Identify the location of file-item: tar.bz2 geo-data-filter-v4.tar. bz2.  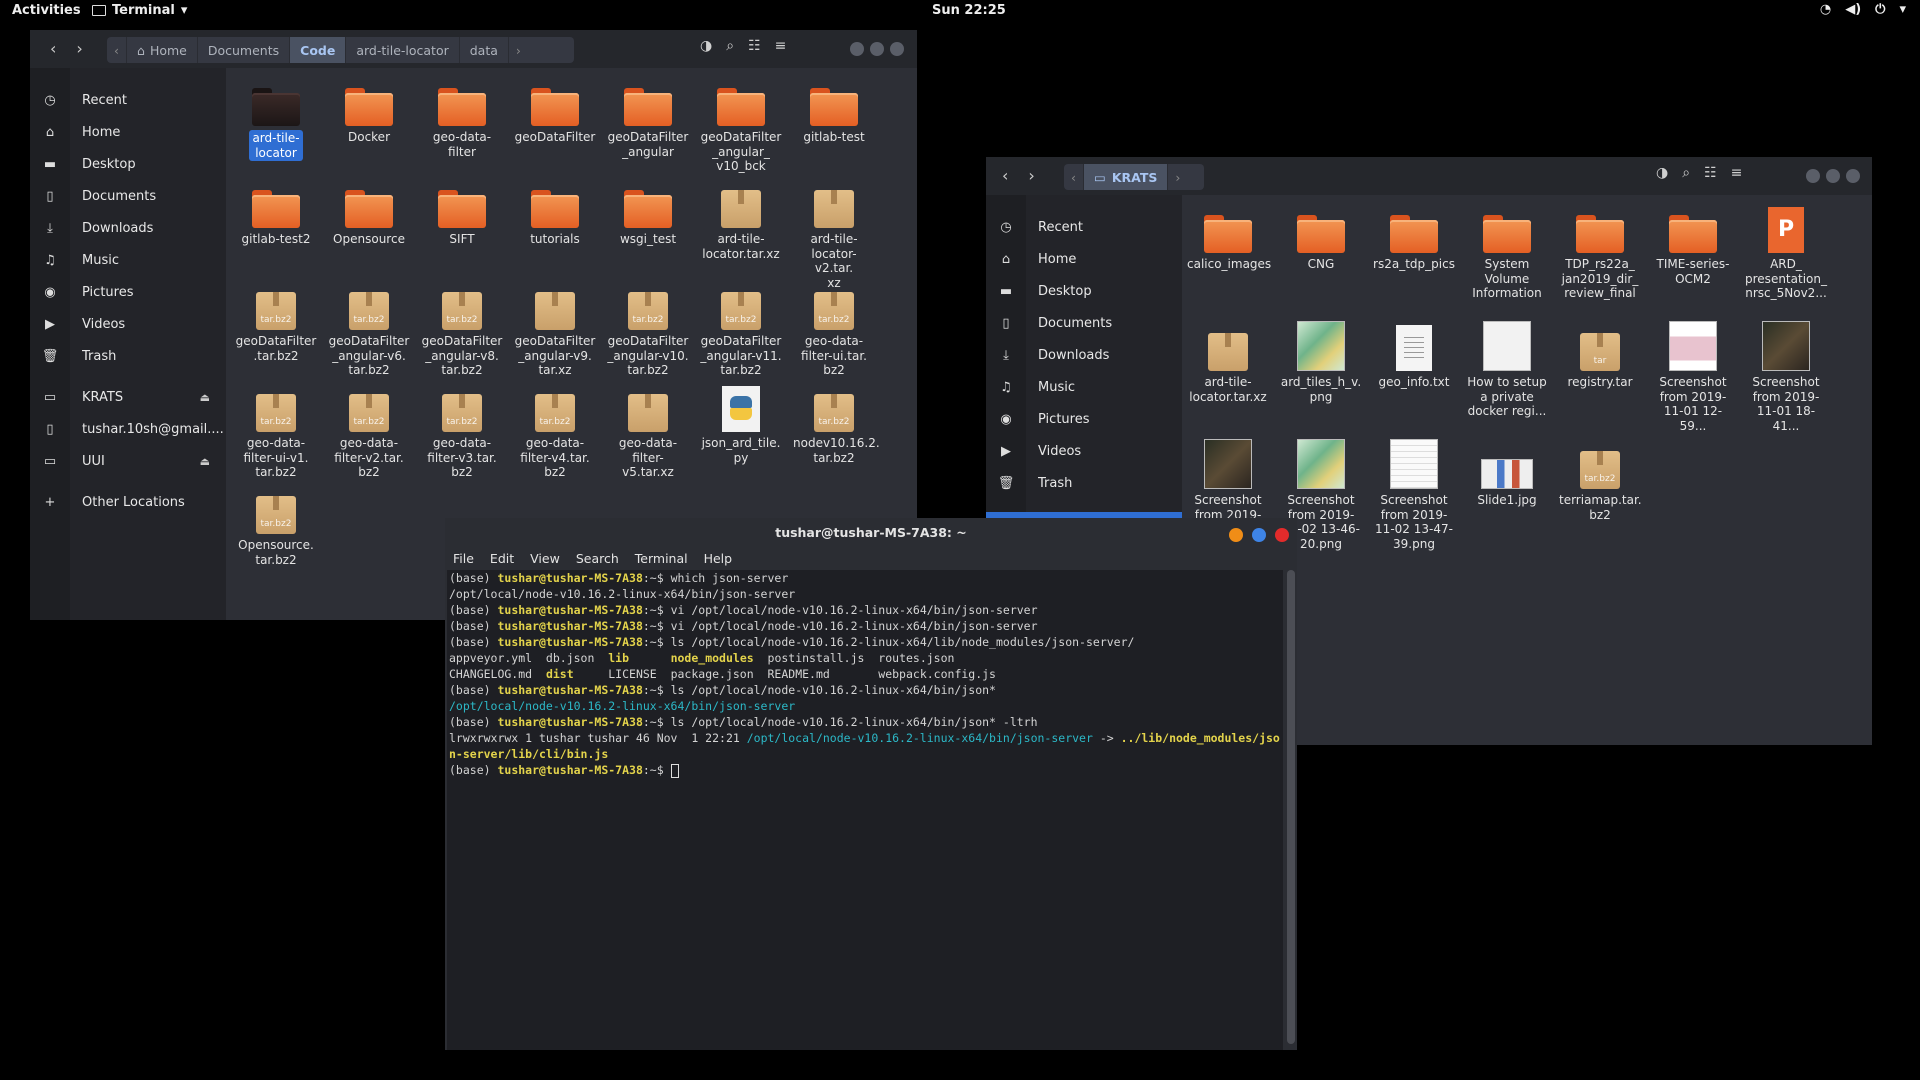
(555, 432).